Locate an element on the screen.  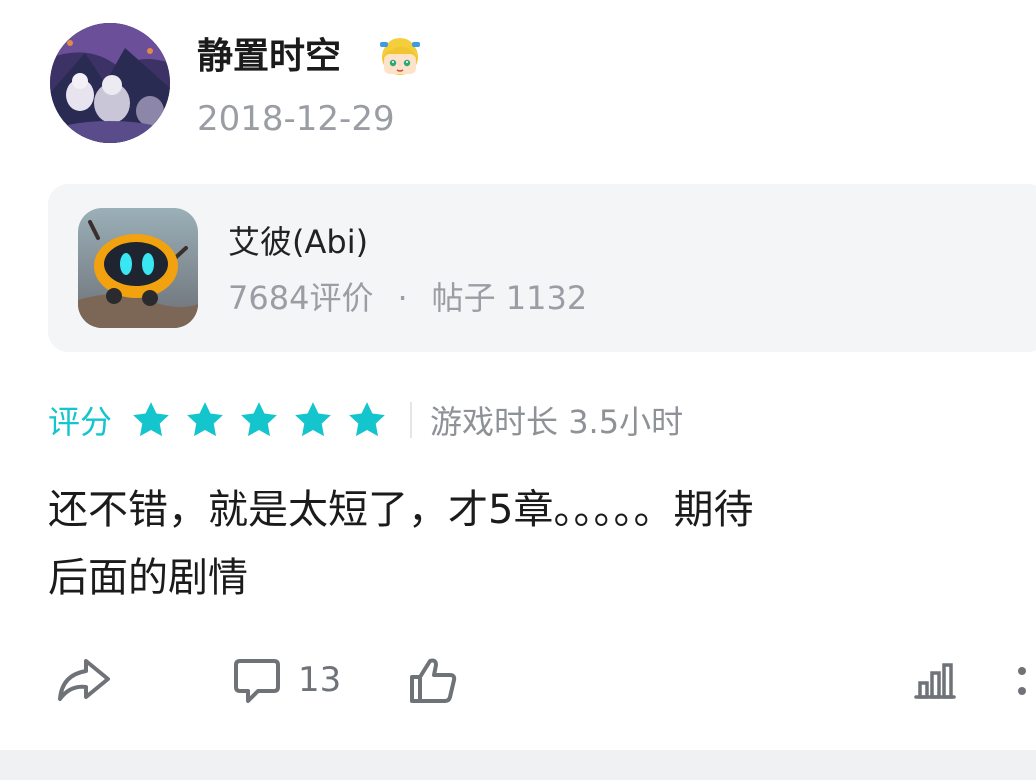
bottom-separator is located at coordinates (518, 765).